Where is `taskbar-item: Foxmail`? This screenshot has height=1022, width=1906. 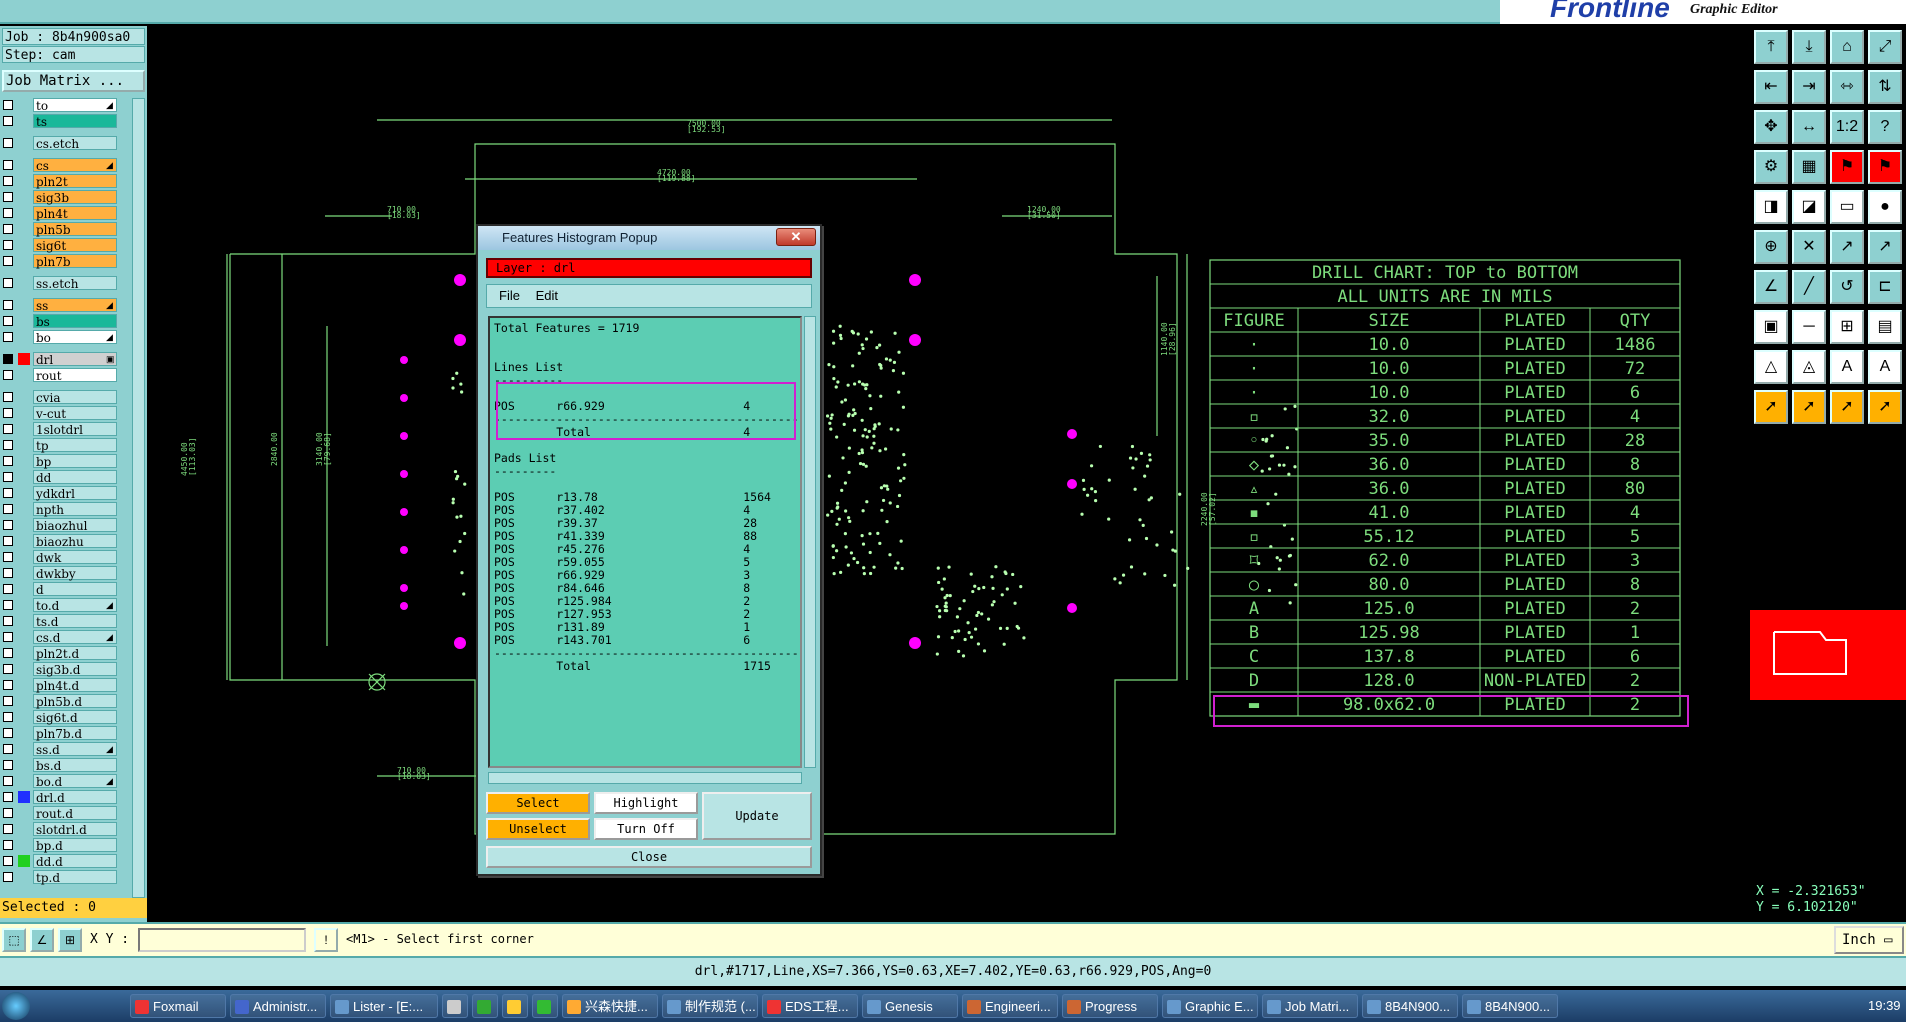
taskbar-item: Foxmail is located at coordinates (178, 1006).